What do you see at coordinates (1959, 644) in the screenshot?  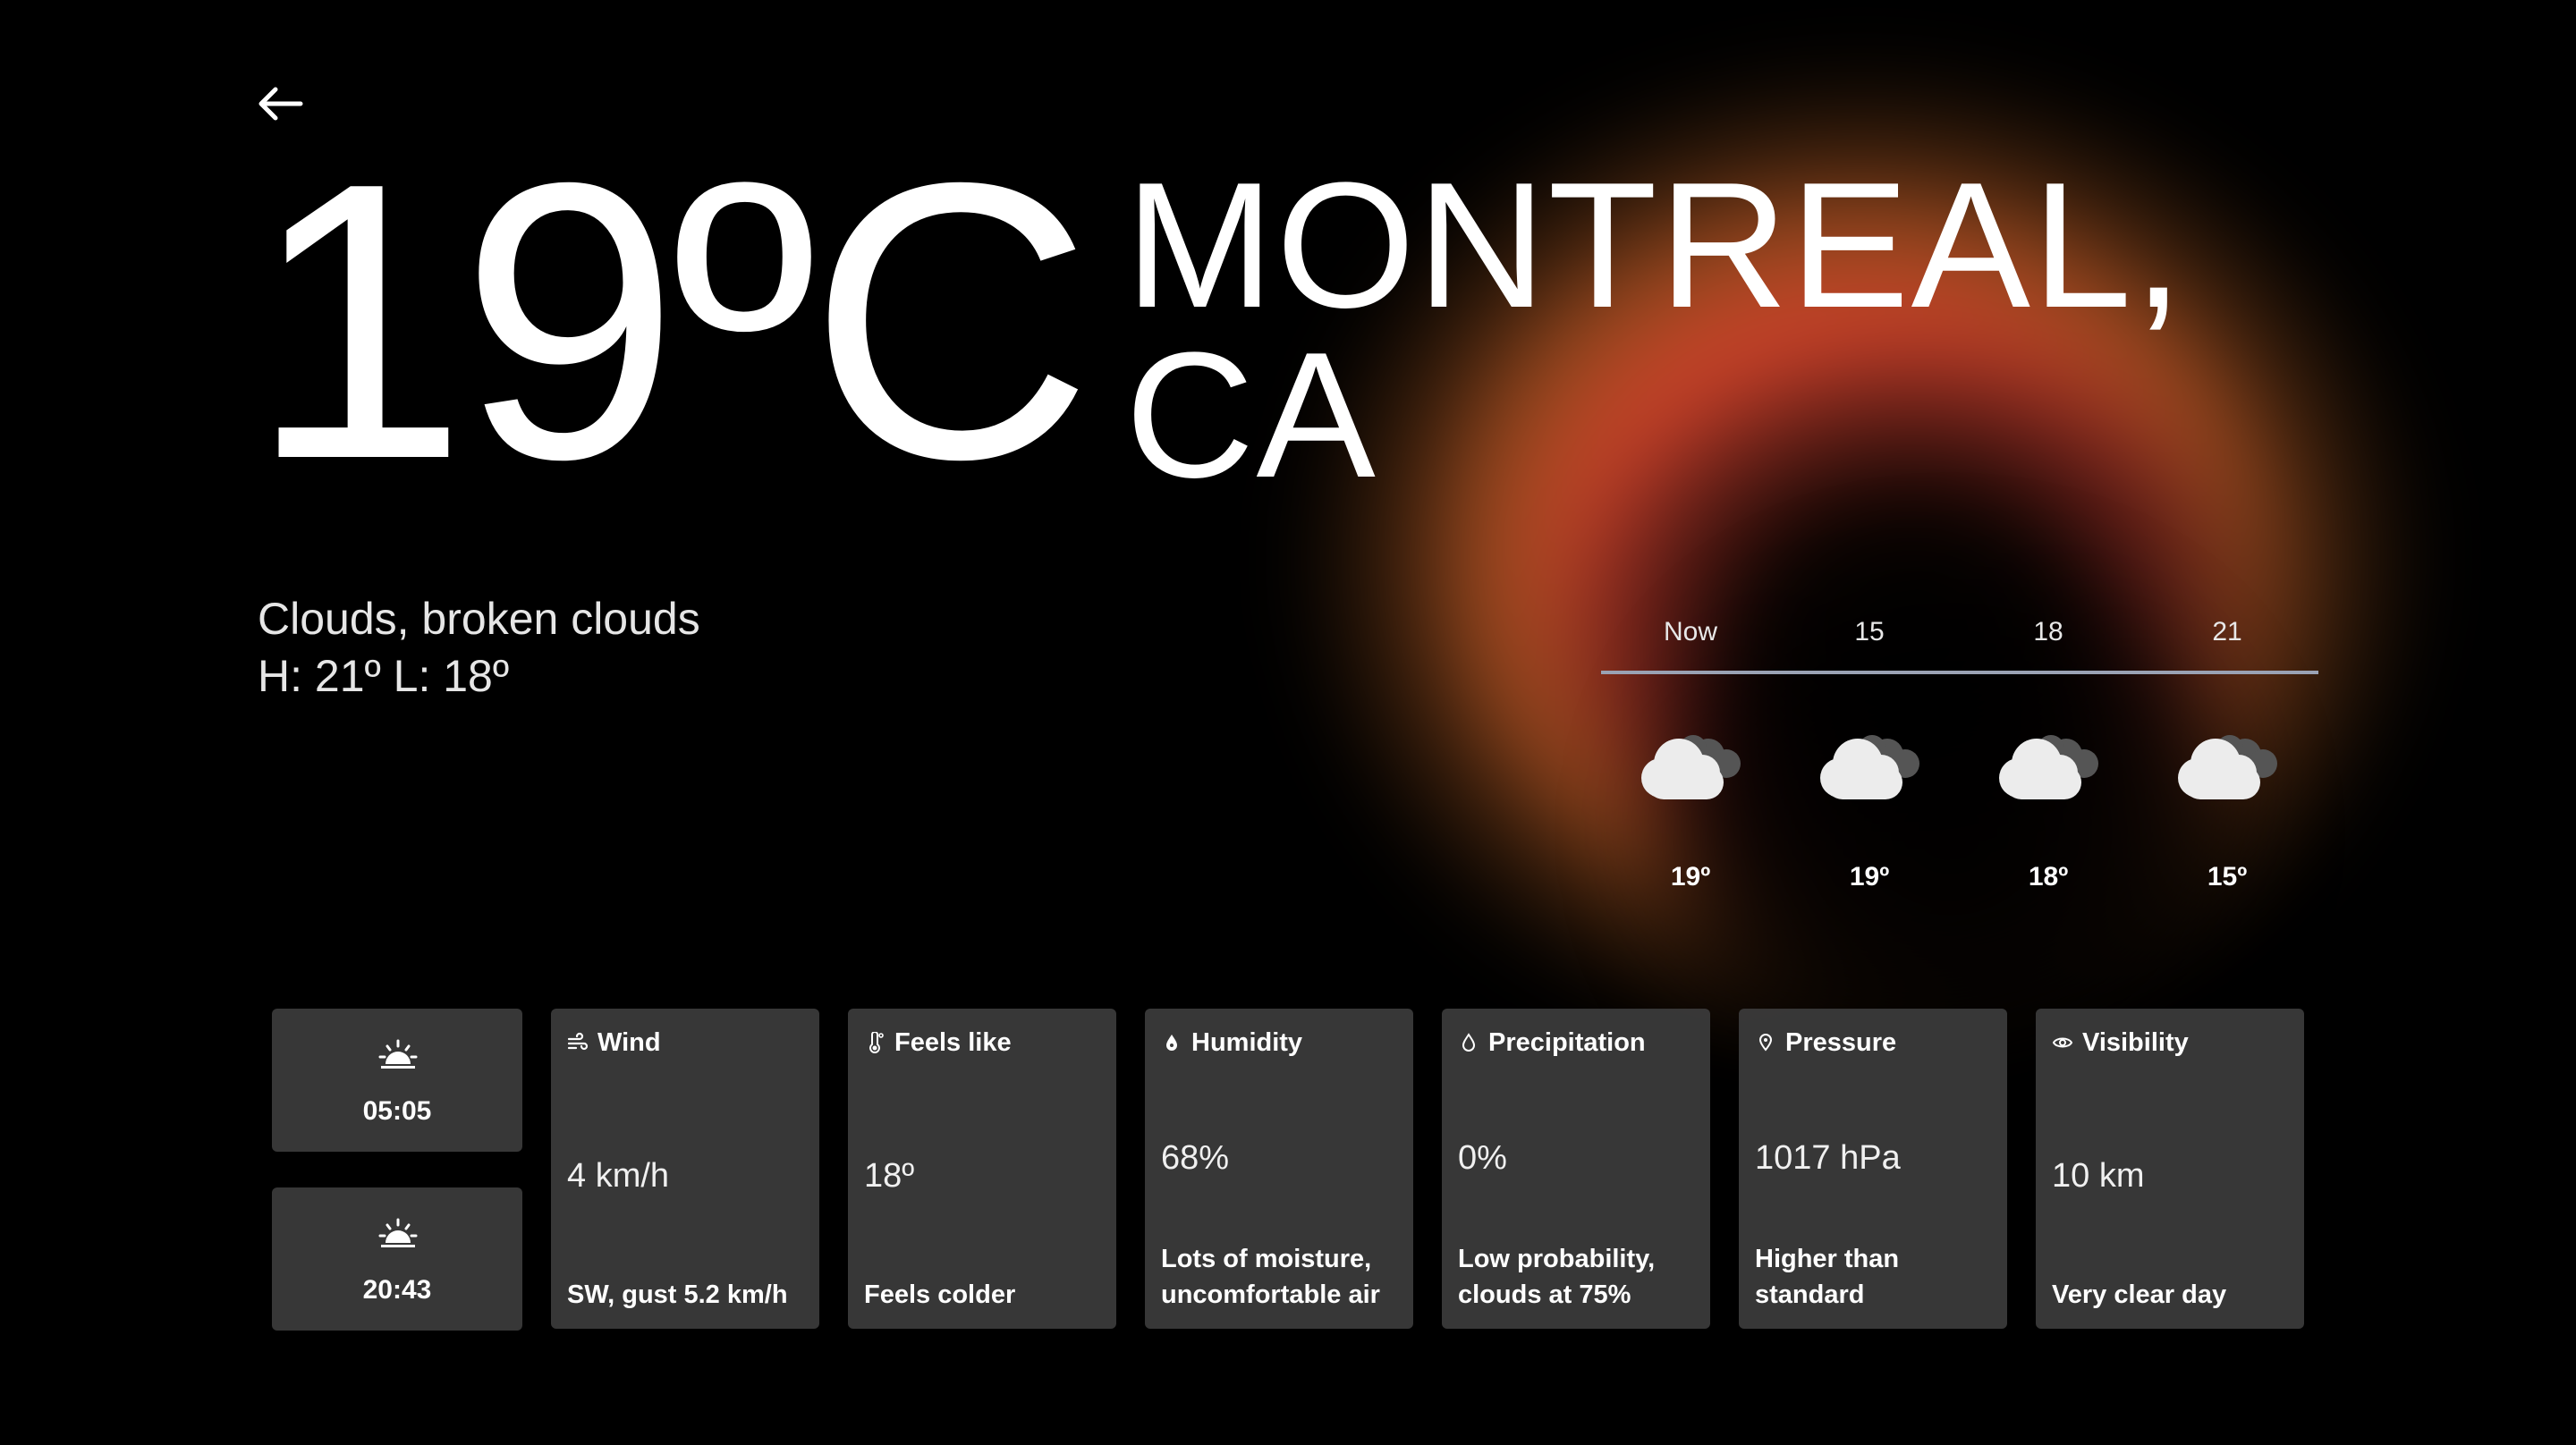 I see `forecast-hours: Now 15 18 21` at bounding box center [1959, 644].